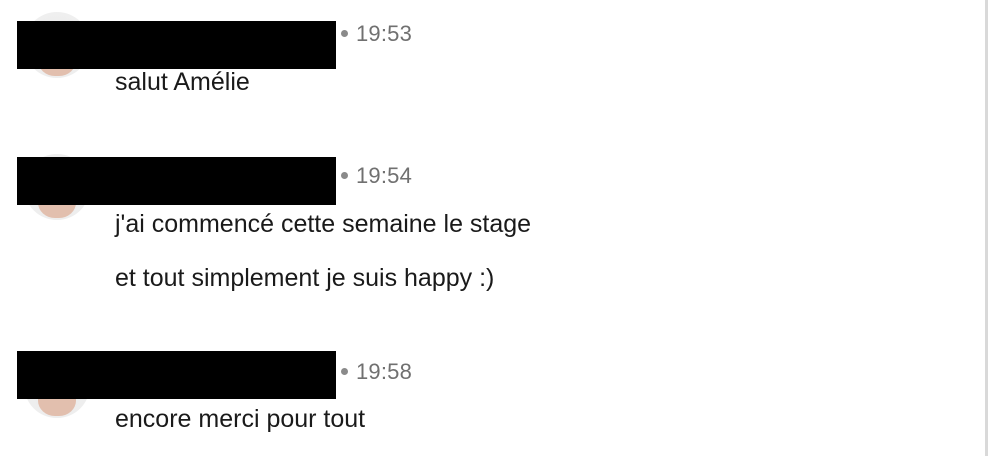  Describe the element at coordinates (376, 176) in the screenshot. I see `message-timestamp: 19:54` at that location.